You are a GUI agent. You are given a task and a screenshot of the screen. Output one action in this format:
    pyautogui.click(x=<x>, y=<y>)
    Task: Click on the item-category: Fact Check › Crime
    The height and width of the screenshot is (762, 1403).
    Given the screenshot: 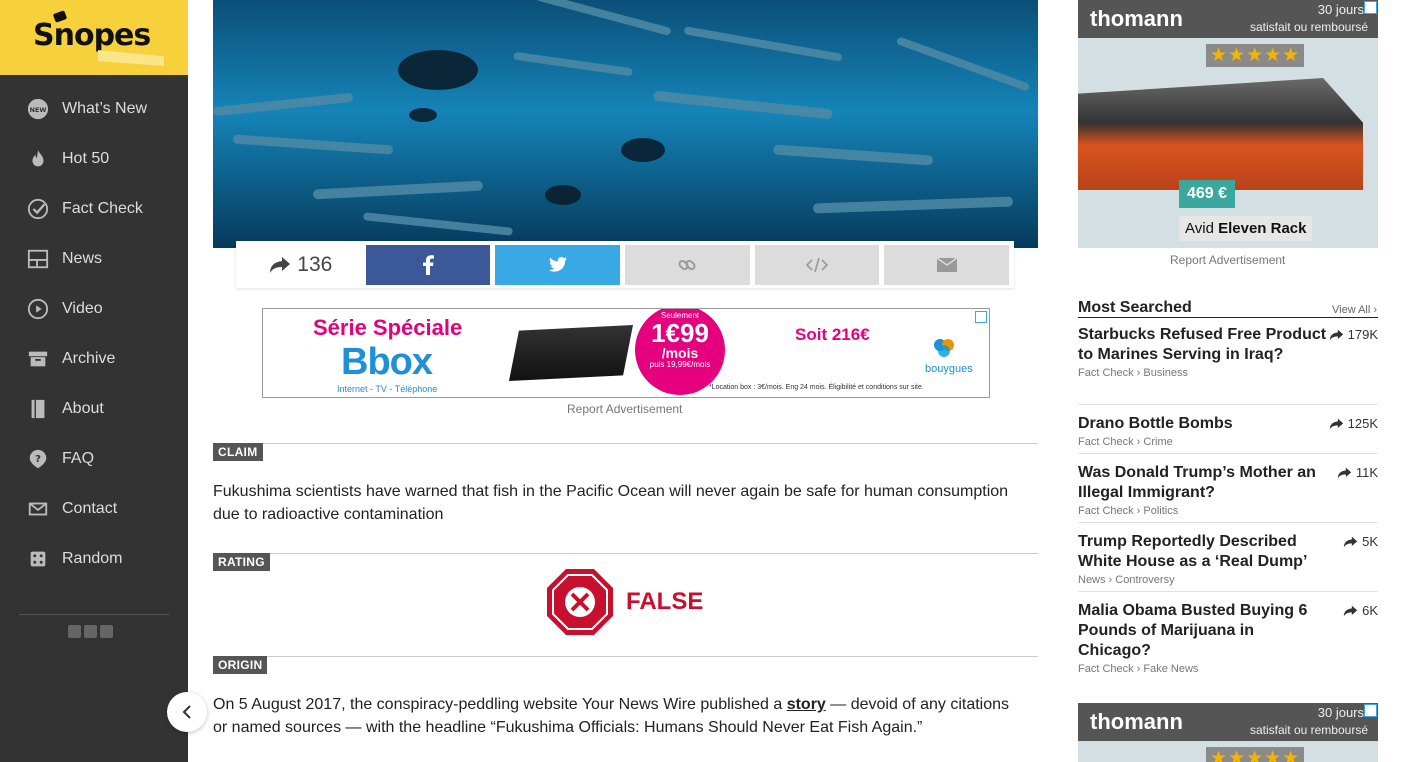 What is the action you would take?
    pyautogui.click(x=1228, y=442)
    